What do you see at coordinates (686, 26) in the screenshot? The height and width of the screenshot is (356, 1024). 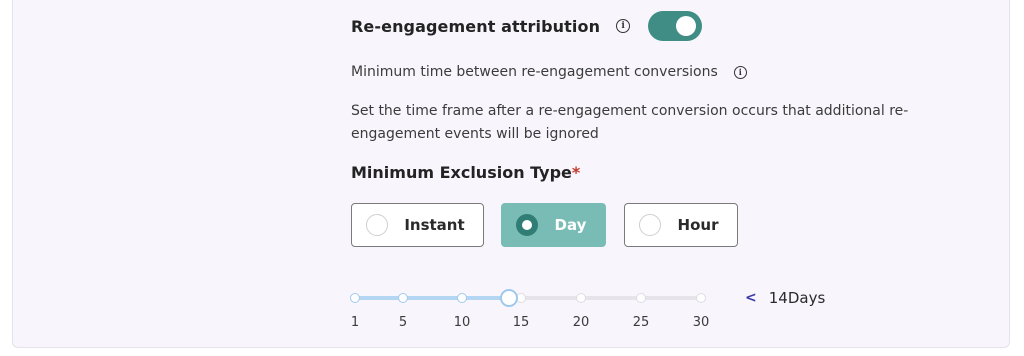 I see `toggle-knob` at bounding box center [686, 26].